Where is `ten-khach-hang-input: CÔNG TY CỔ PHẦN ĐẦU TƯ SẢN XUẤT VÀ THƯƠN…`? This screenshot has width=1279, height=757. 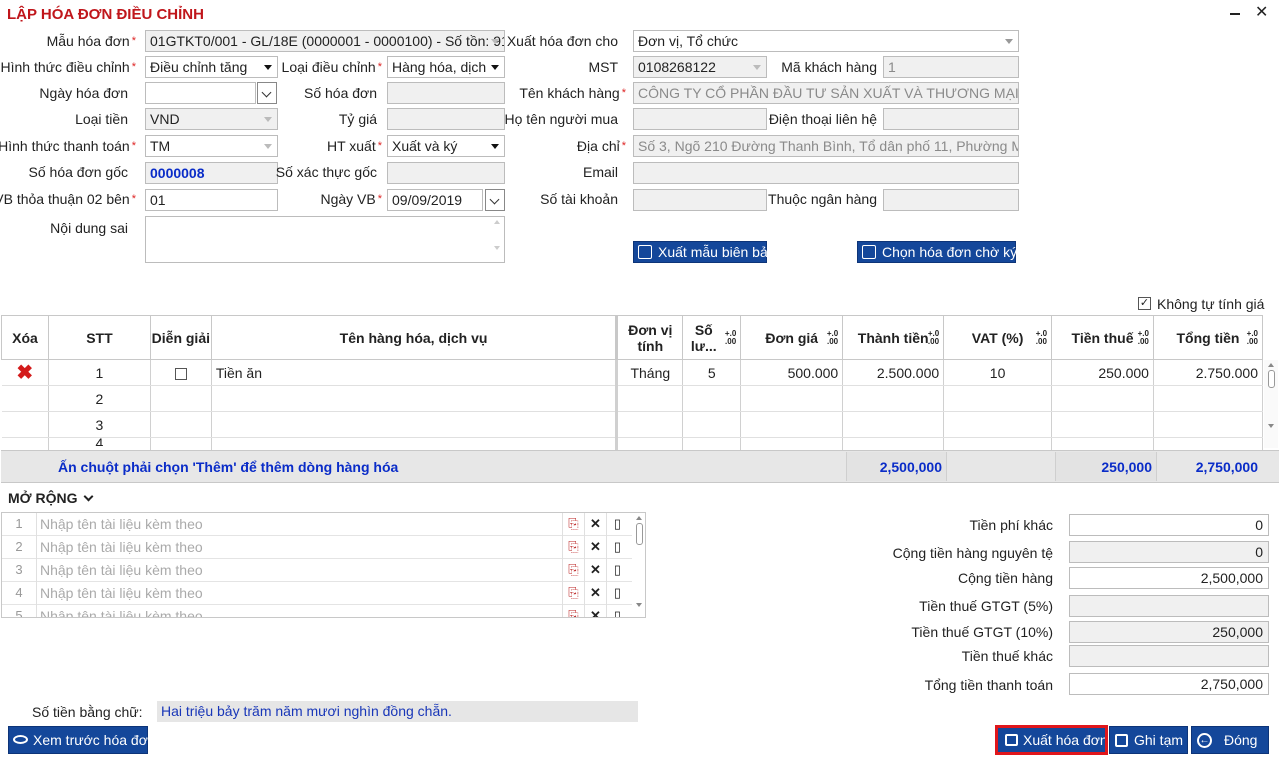
ten-khach-hang-input: CÔNG TY CỔ PHẦN ĐẦU TƯ SẢN XUẤT VÀ THƯƠN… is located at coordinates (826, 93).